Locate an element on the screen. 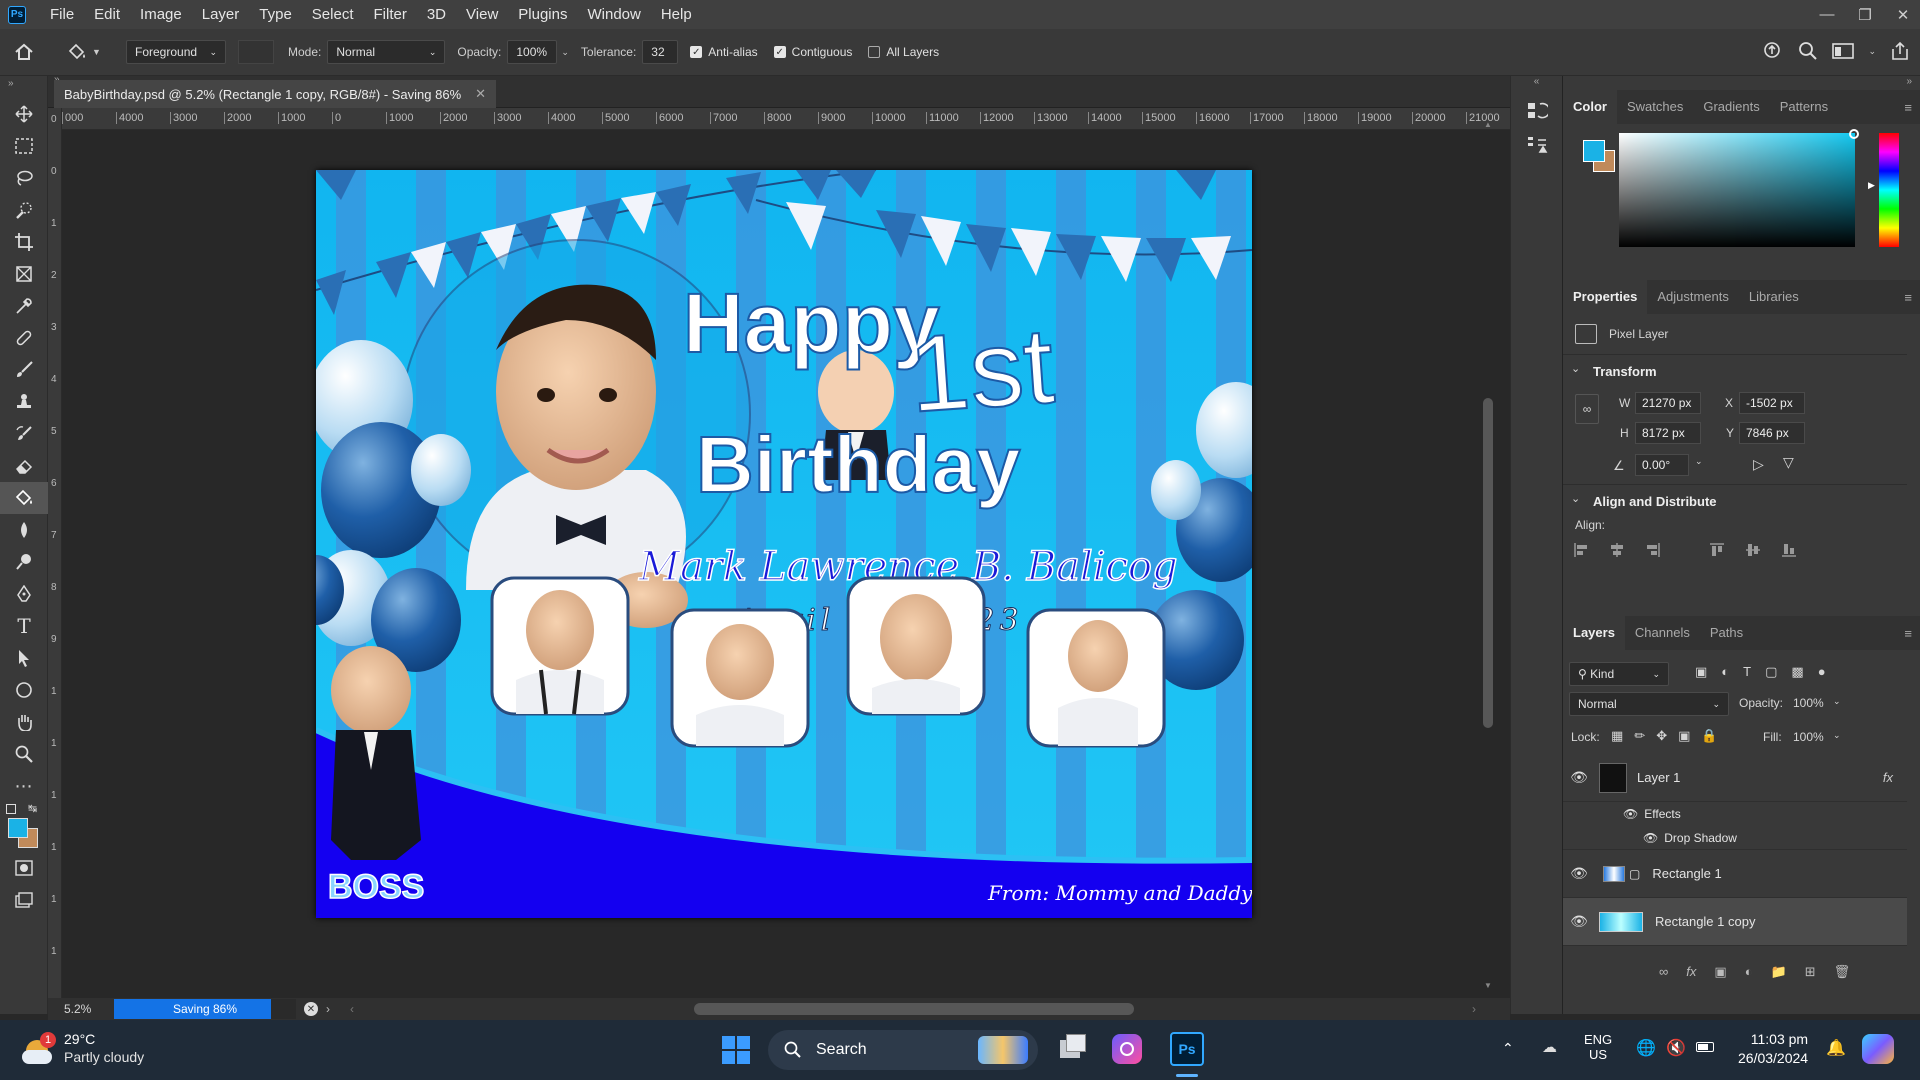 This screenshot has width=1920, height=1080. vertical-scrollbar: ▲ ▼ is located at coordinates (1488, 555).